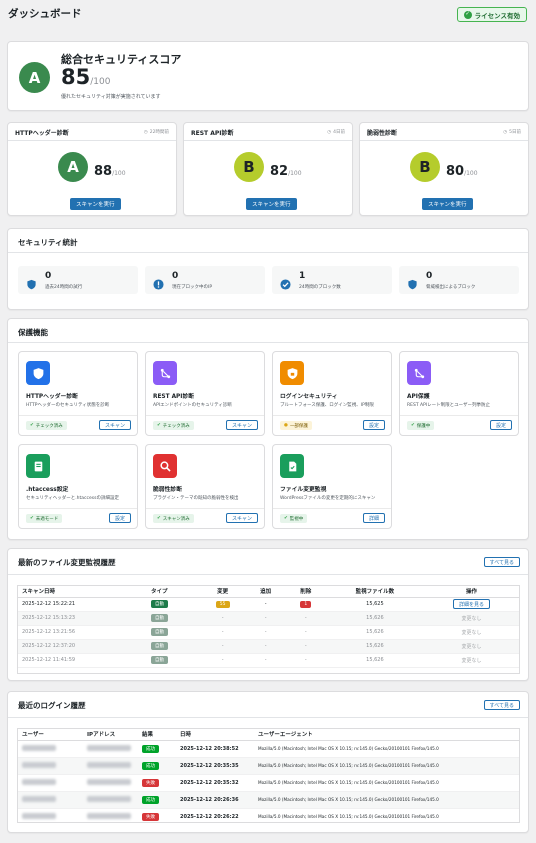  I want to click on overall-grade-circle: A, so click(34, 77).